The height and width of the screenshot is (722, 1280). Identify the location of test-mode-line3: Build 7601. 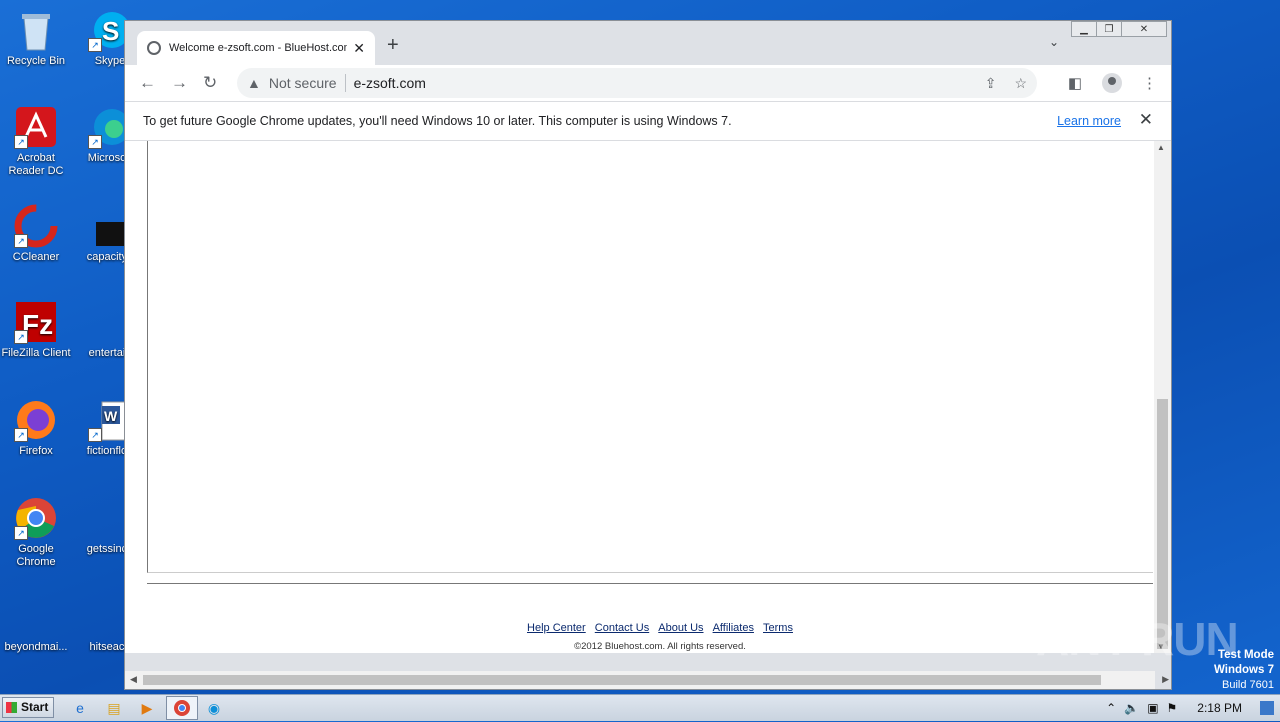
(1248, 685).